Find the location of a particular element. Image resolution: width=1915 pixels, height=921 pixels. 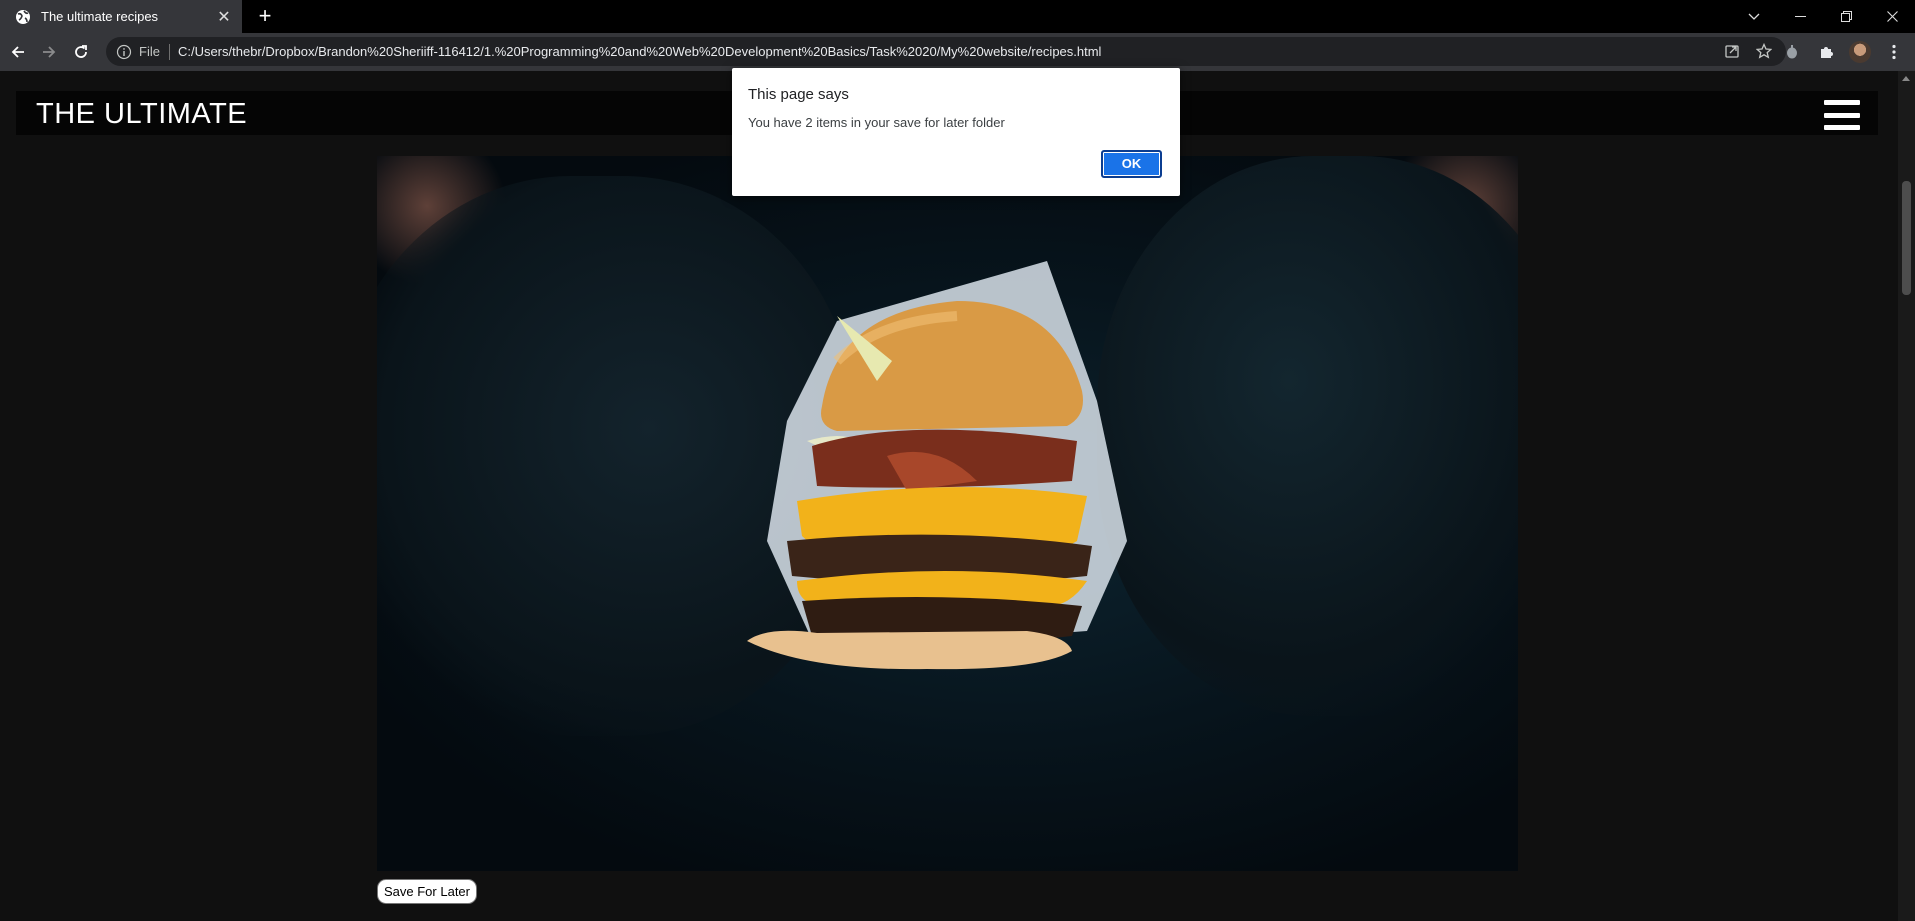

save-for-later-button: Save For Later is located at coordinates (427, 891).